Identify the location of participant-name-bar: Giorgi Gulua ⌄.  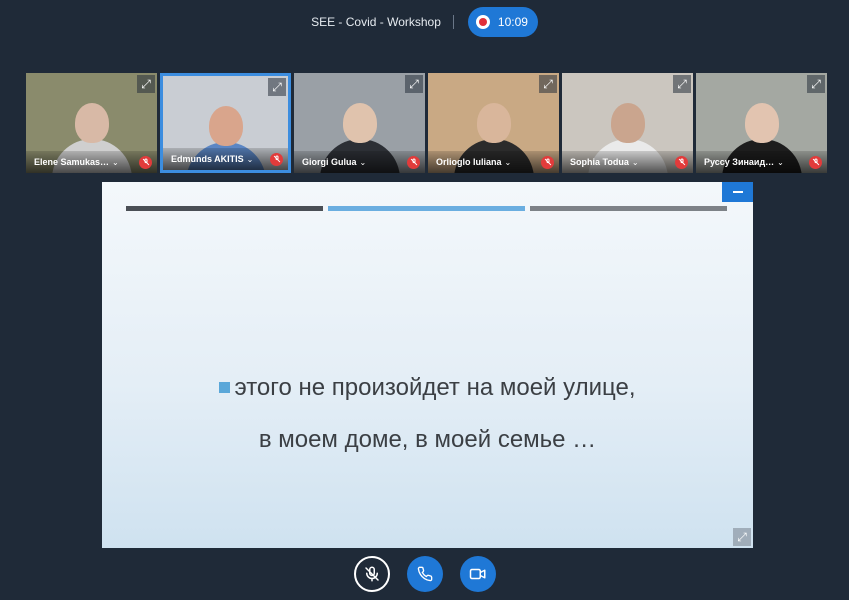
(359, 162).